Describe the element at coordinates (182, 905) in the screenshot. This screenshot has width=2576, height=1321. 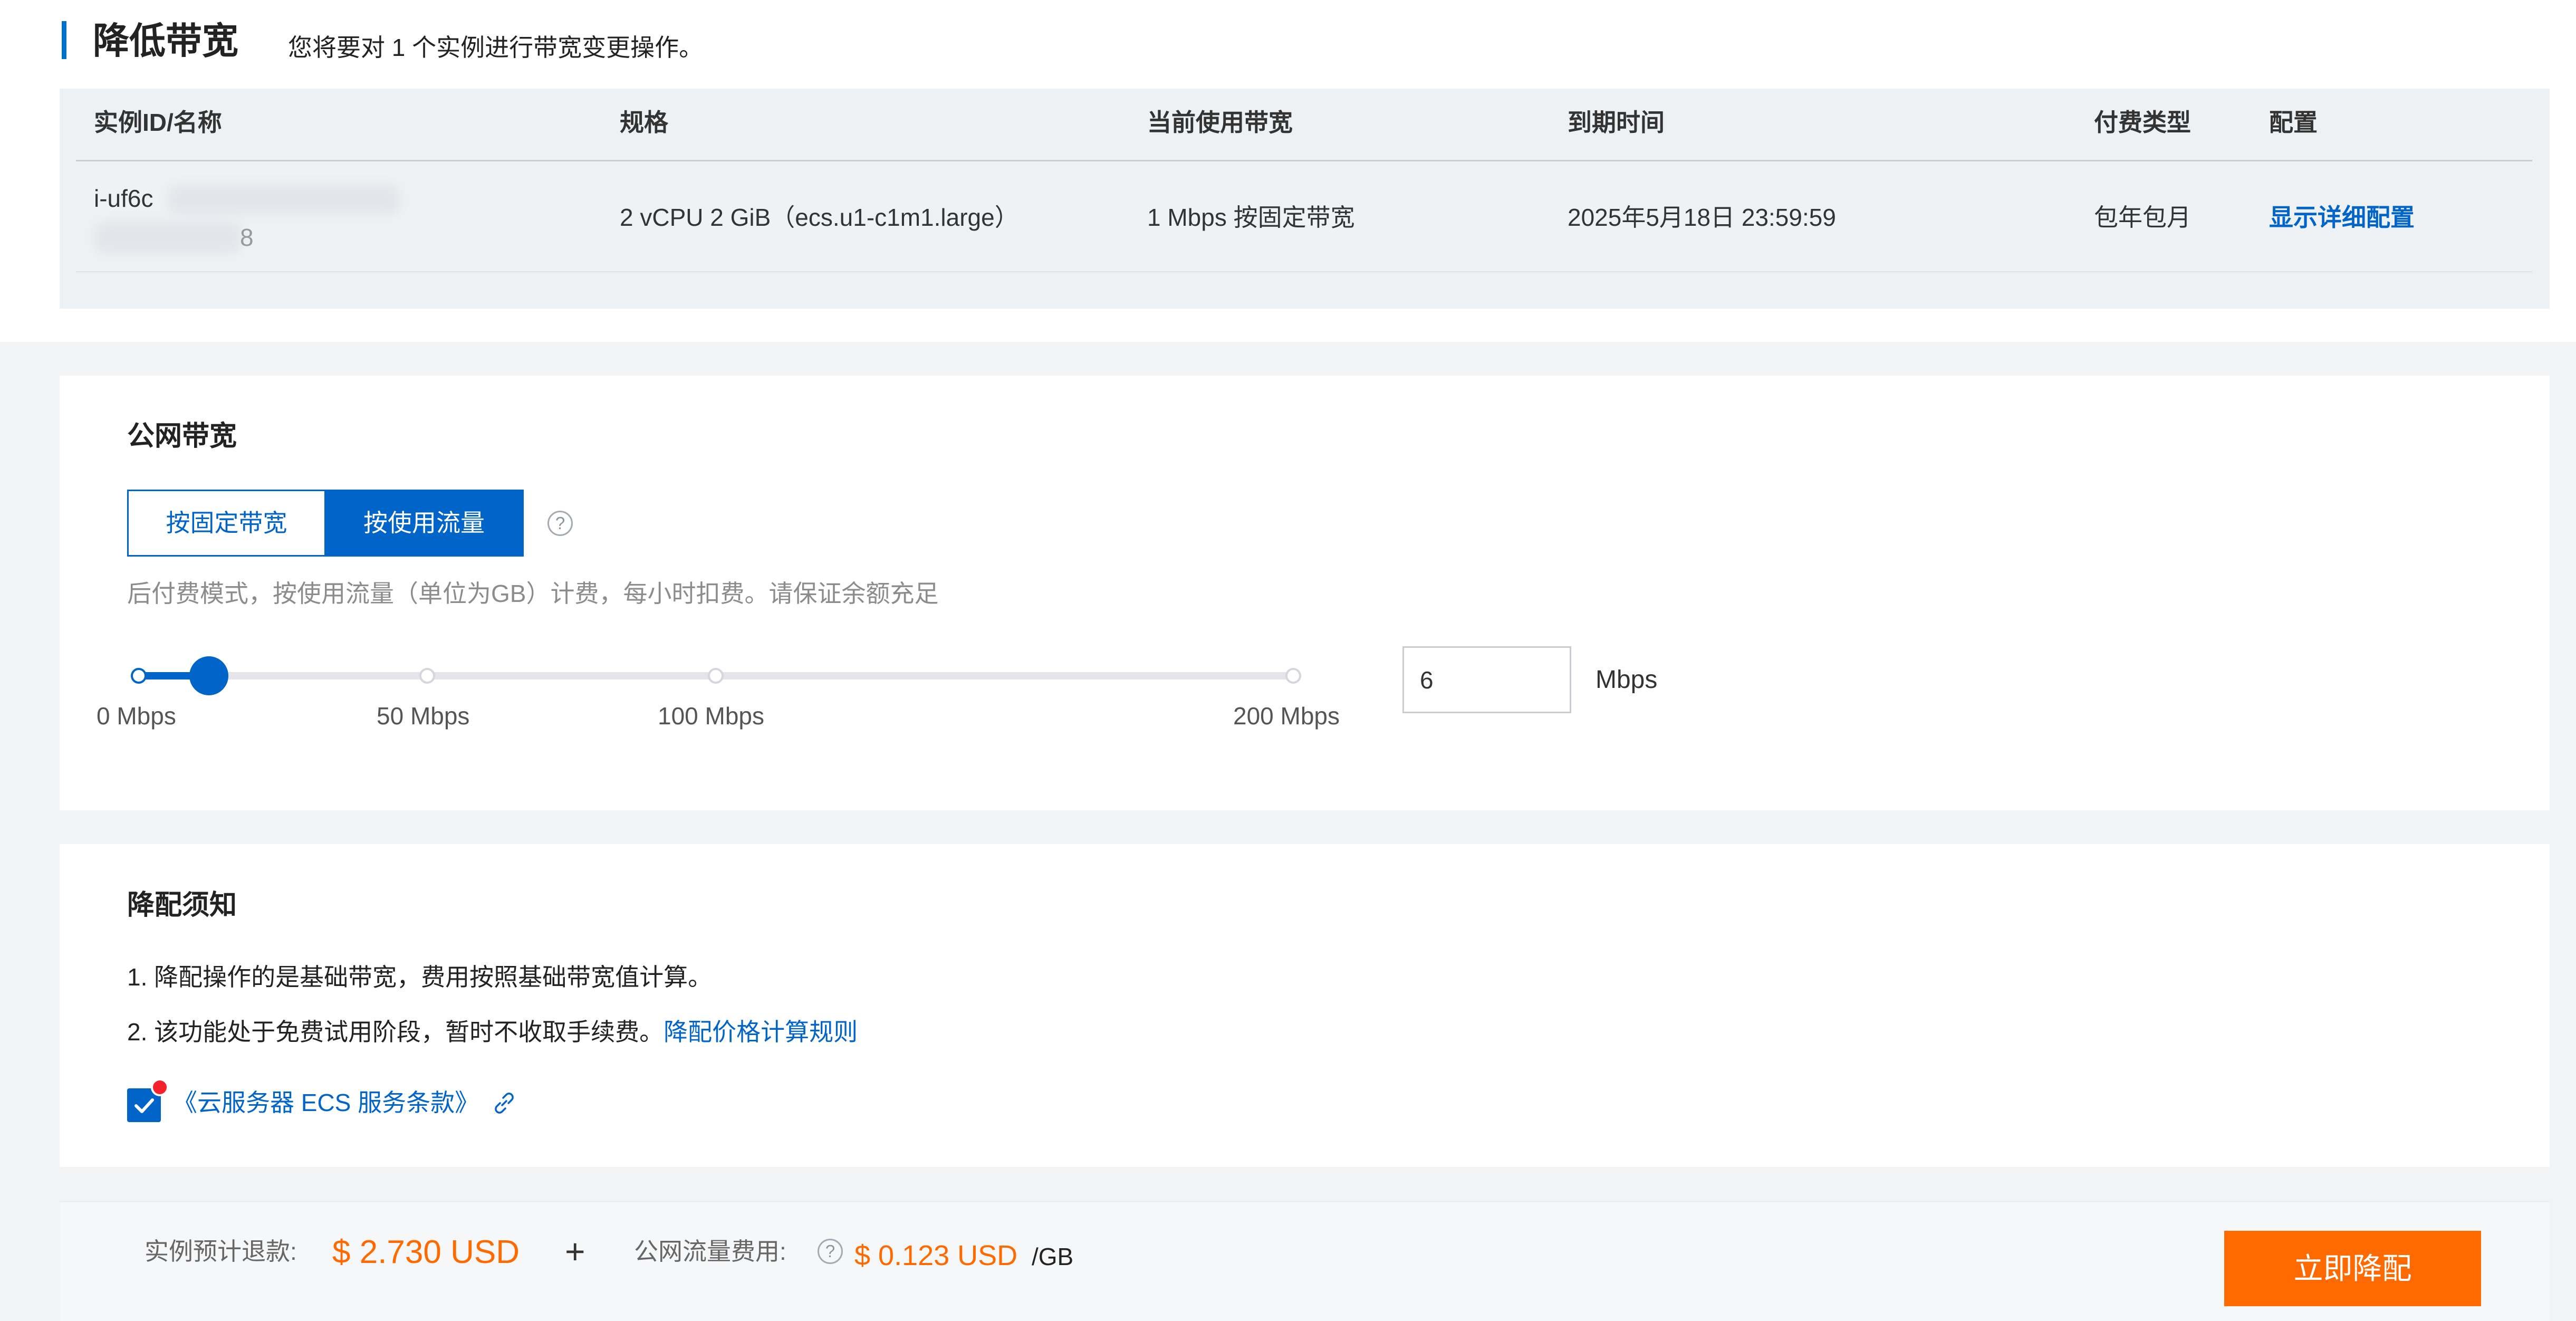
I see `notice-title: 降配须知` at that location.